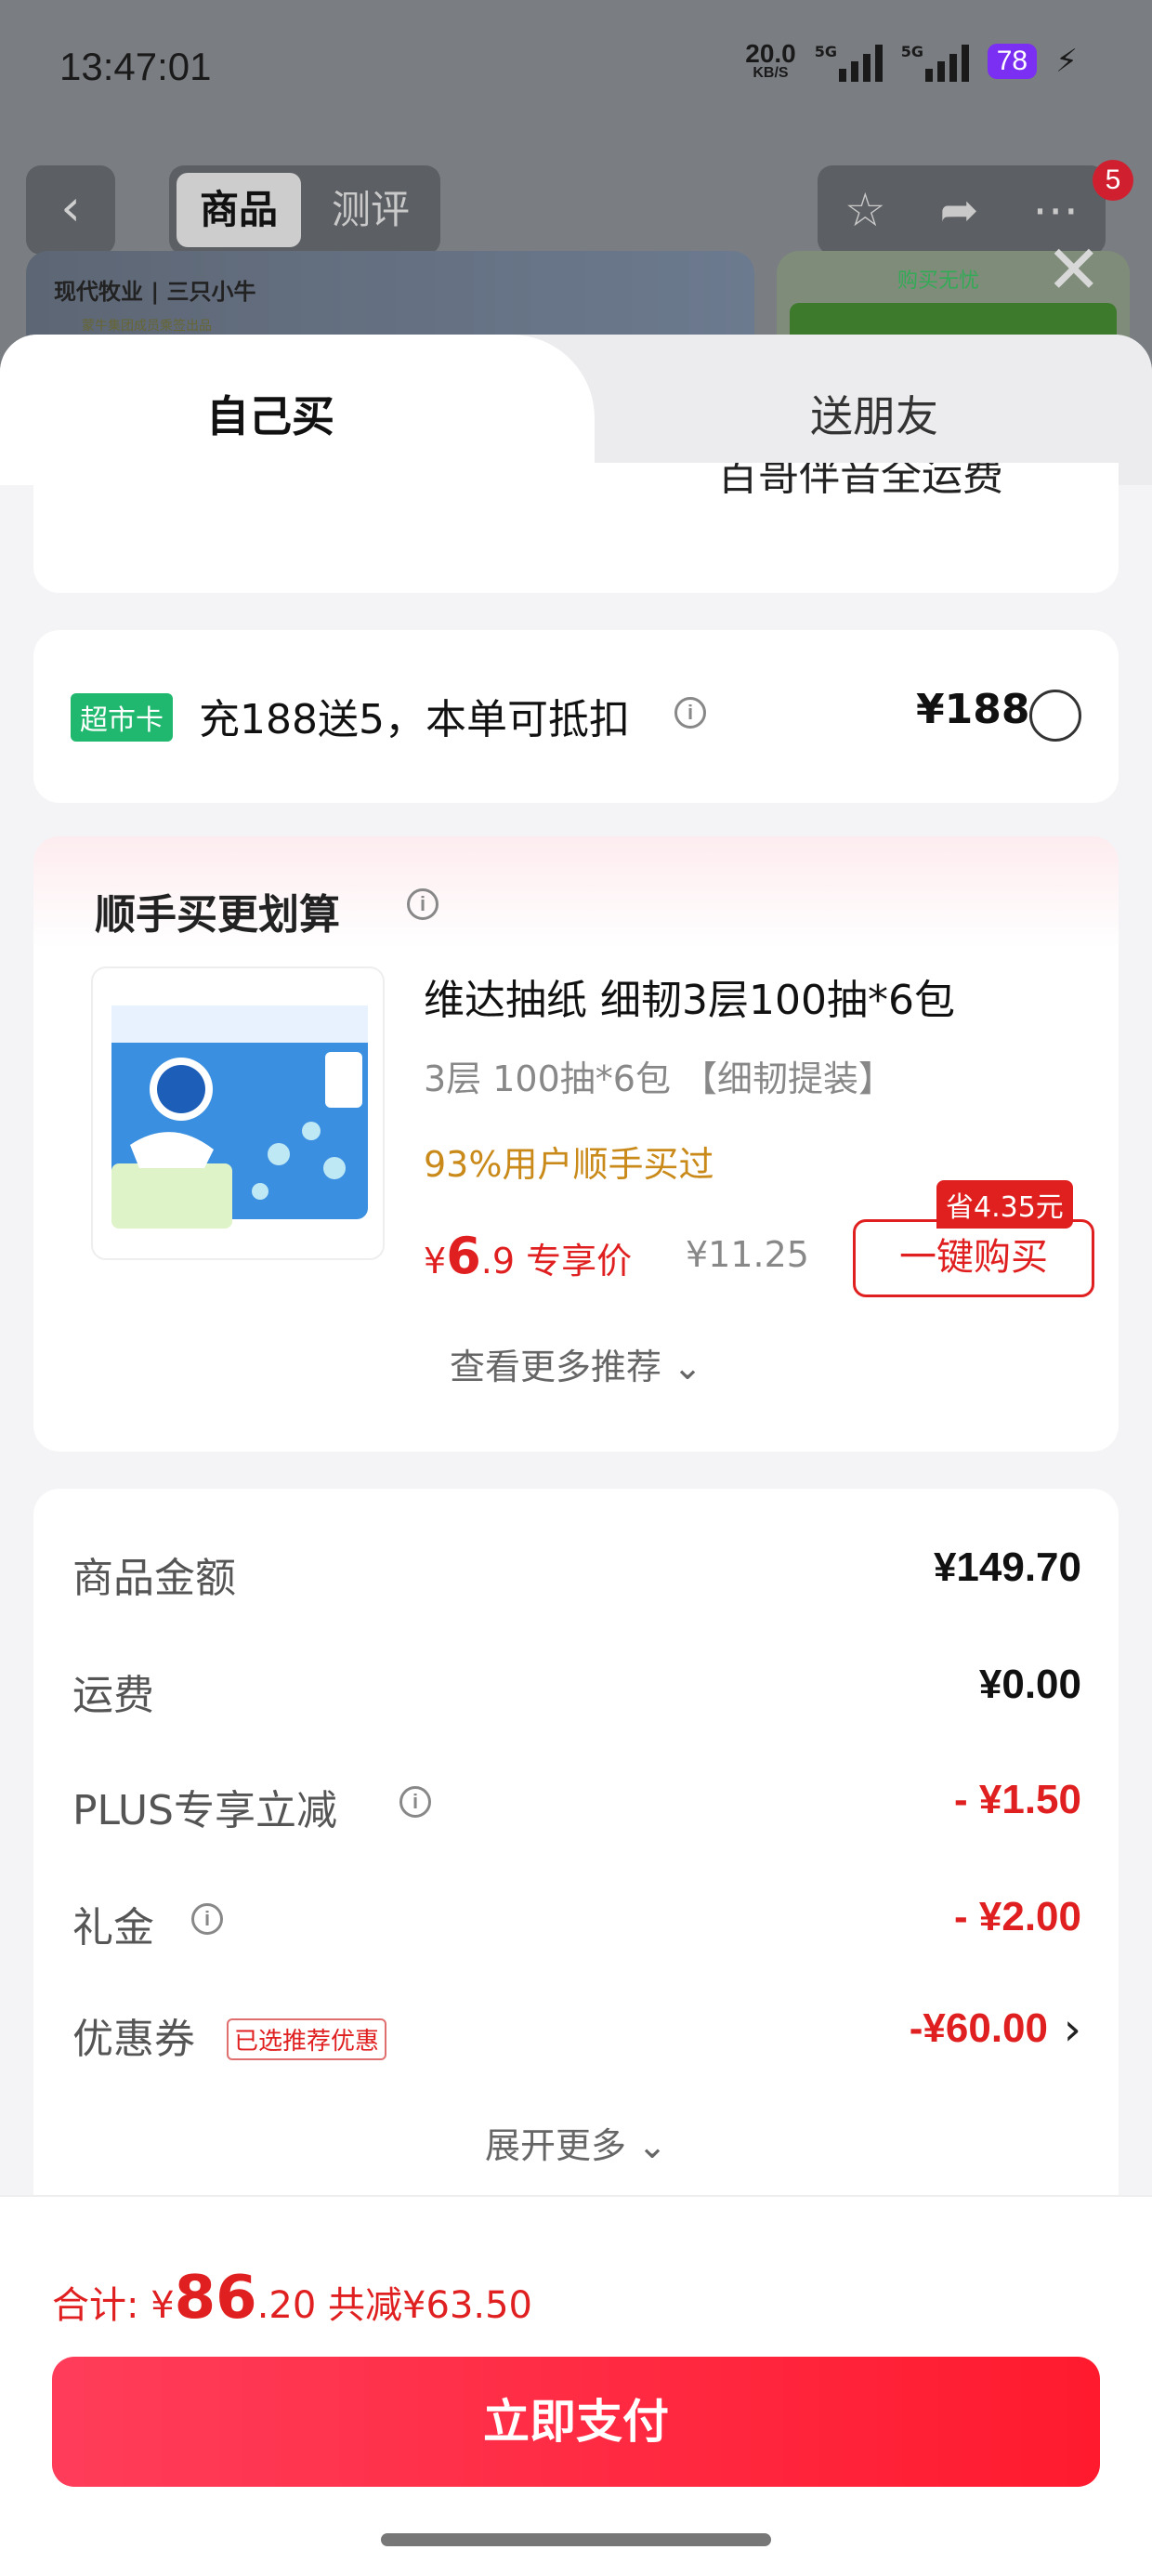 This screenshot has height=2576, width=1152. What do you see at coordinates (569, 1164) in the screenshot?
I see `product-hint: 93%用户顺手买过` at bounding box center [569, 1164].